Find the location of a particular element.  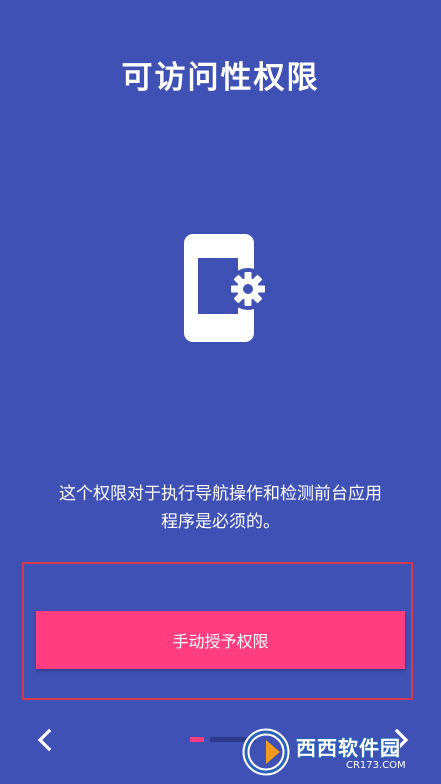

chevron-left-icon is located at coordinates (44, 740).